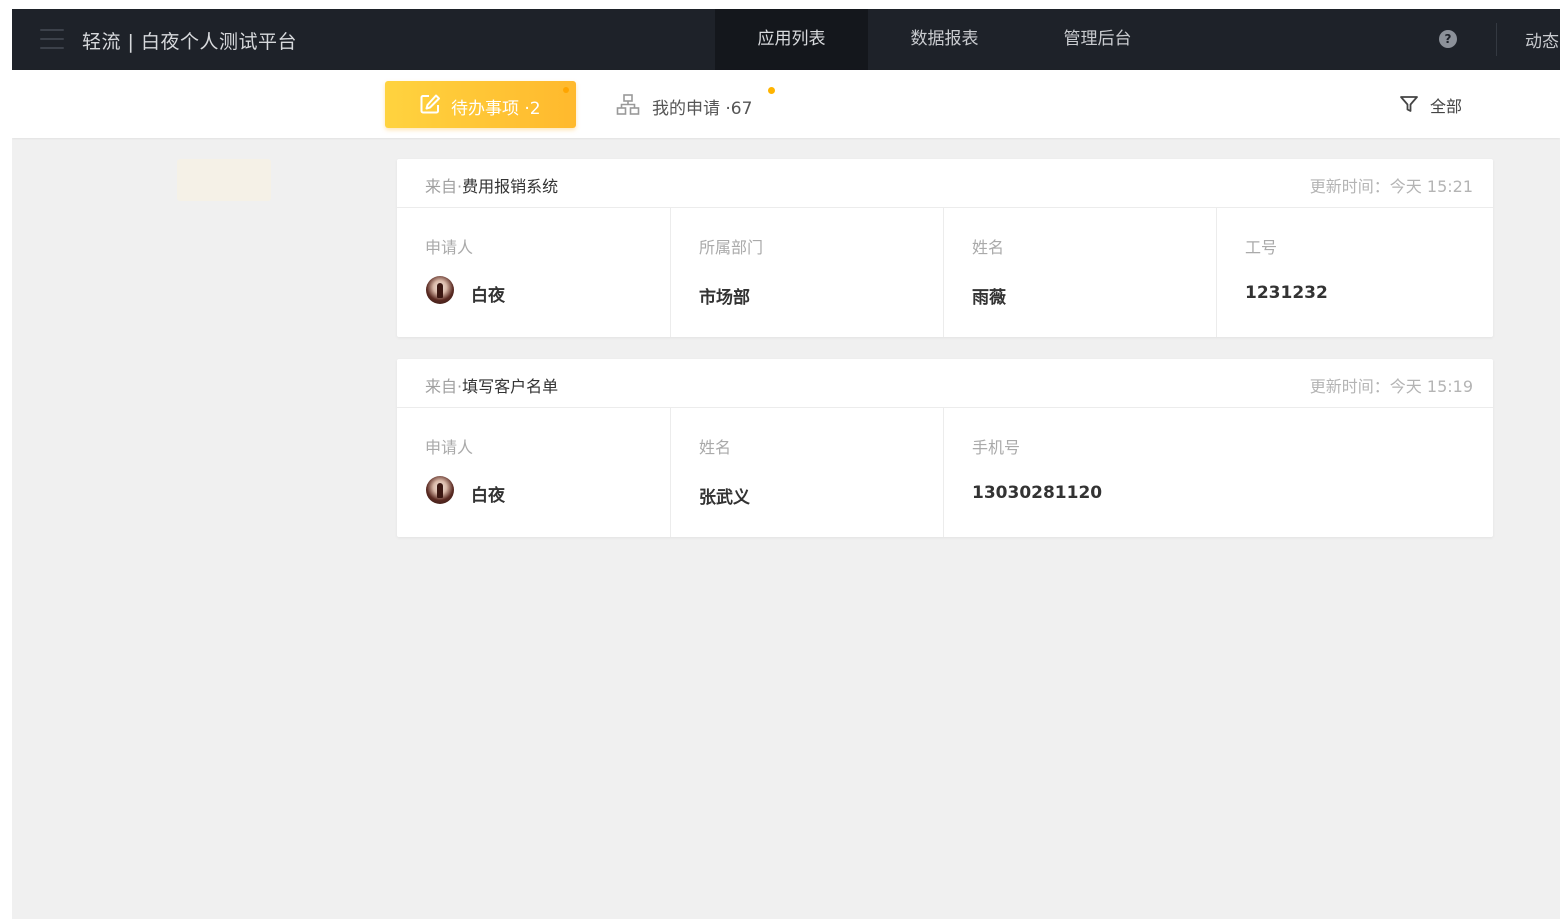 Image resolution: width=1560 pixels, height=919 pixels. What do you see at coordinates (945, 383) in the screenshot?
I see `card-header: 来自·填写客户名单 更新时间：今天 15:19` at bounding box center [945, 383].